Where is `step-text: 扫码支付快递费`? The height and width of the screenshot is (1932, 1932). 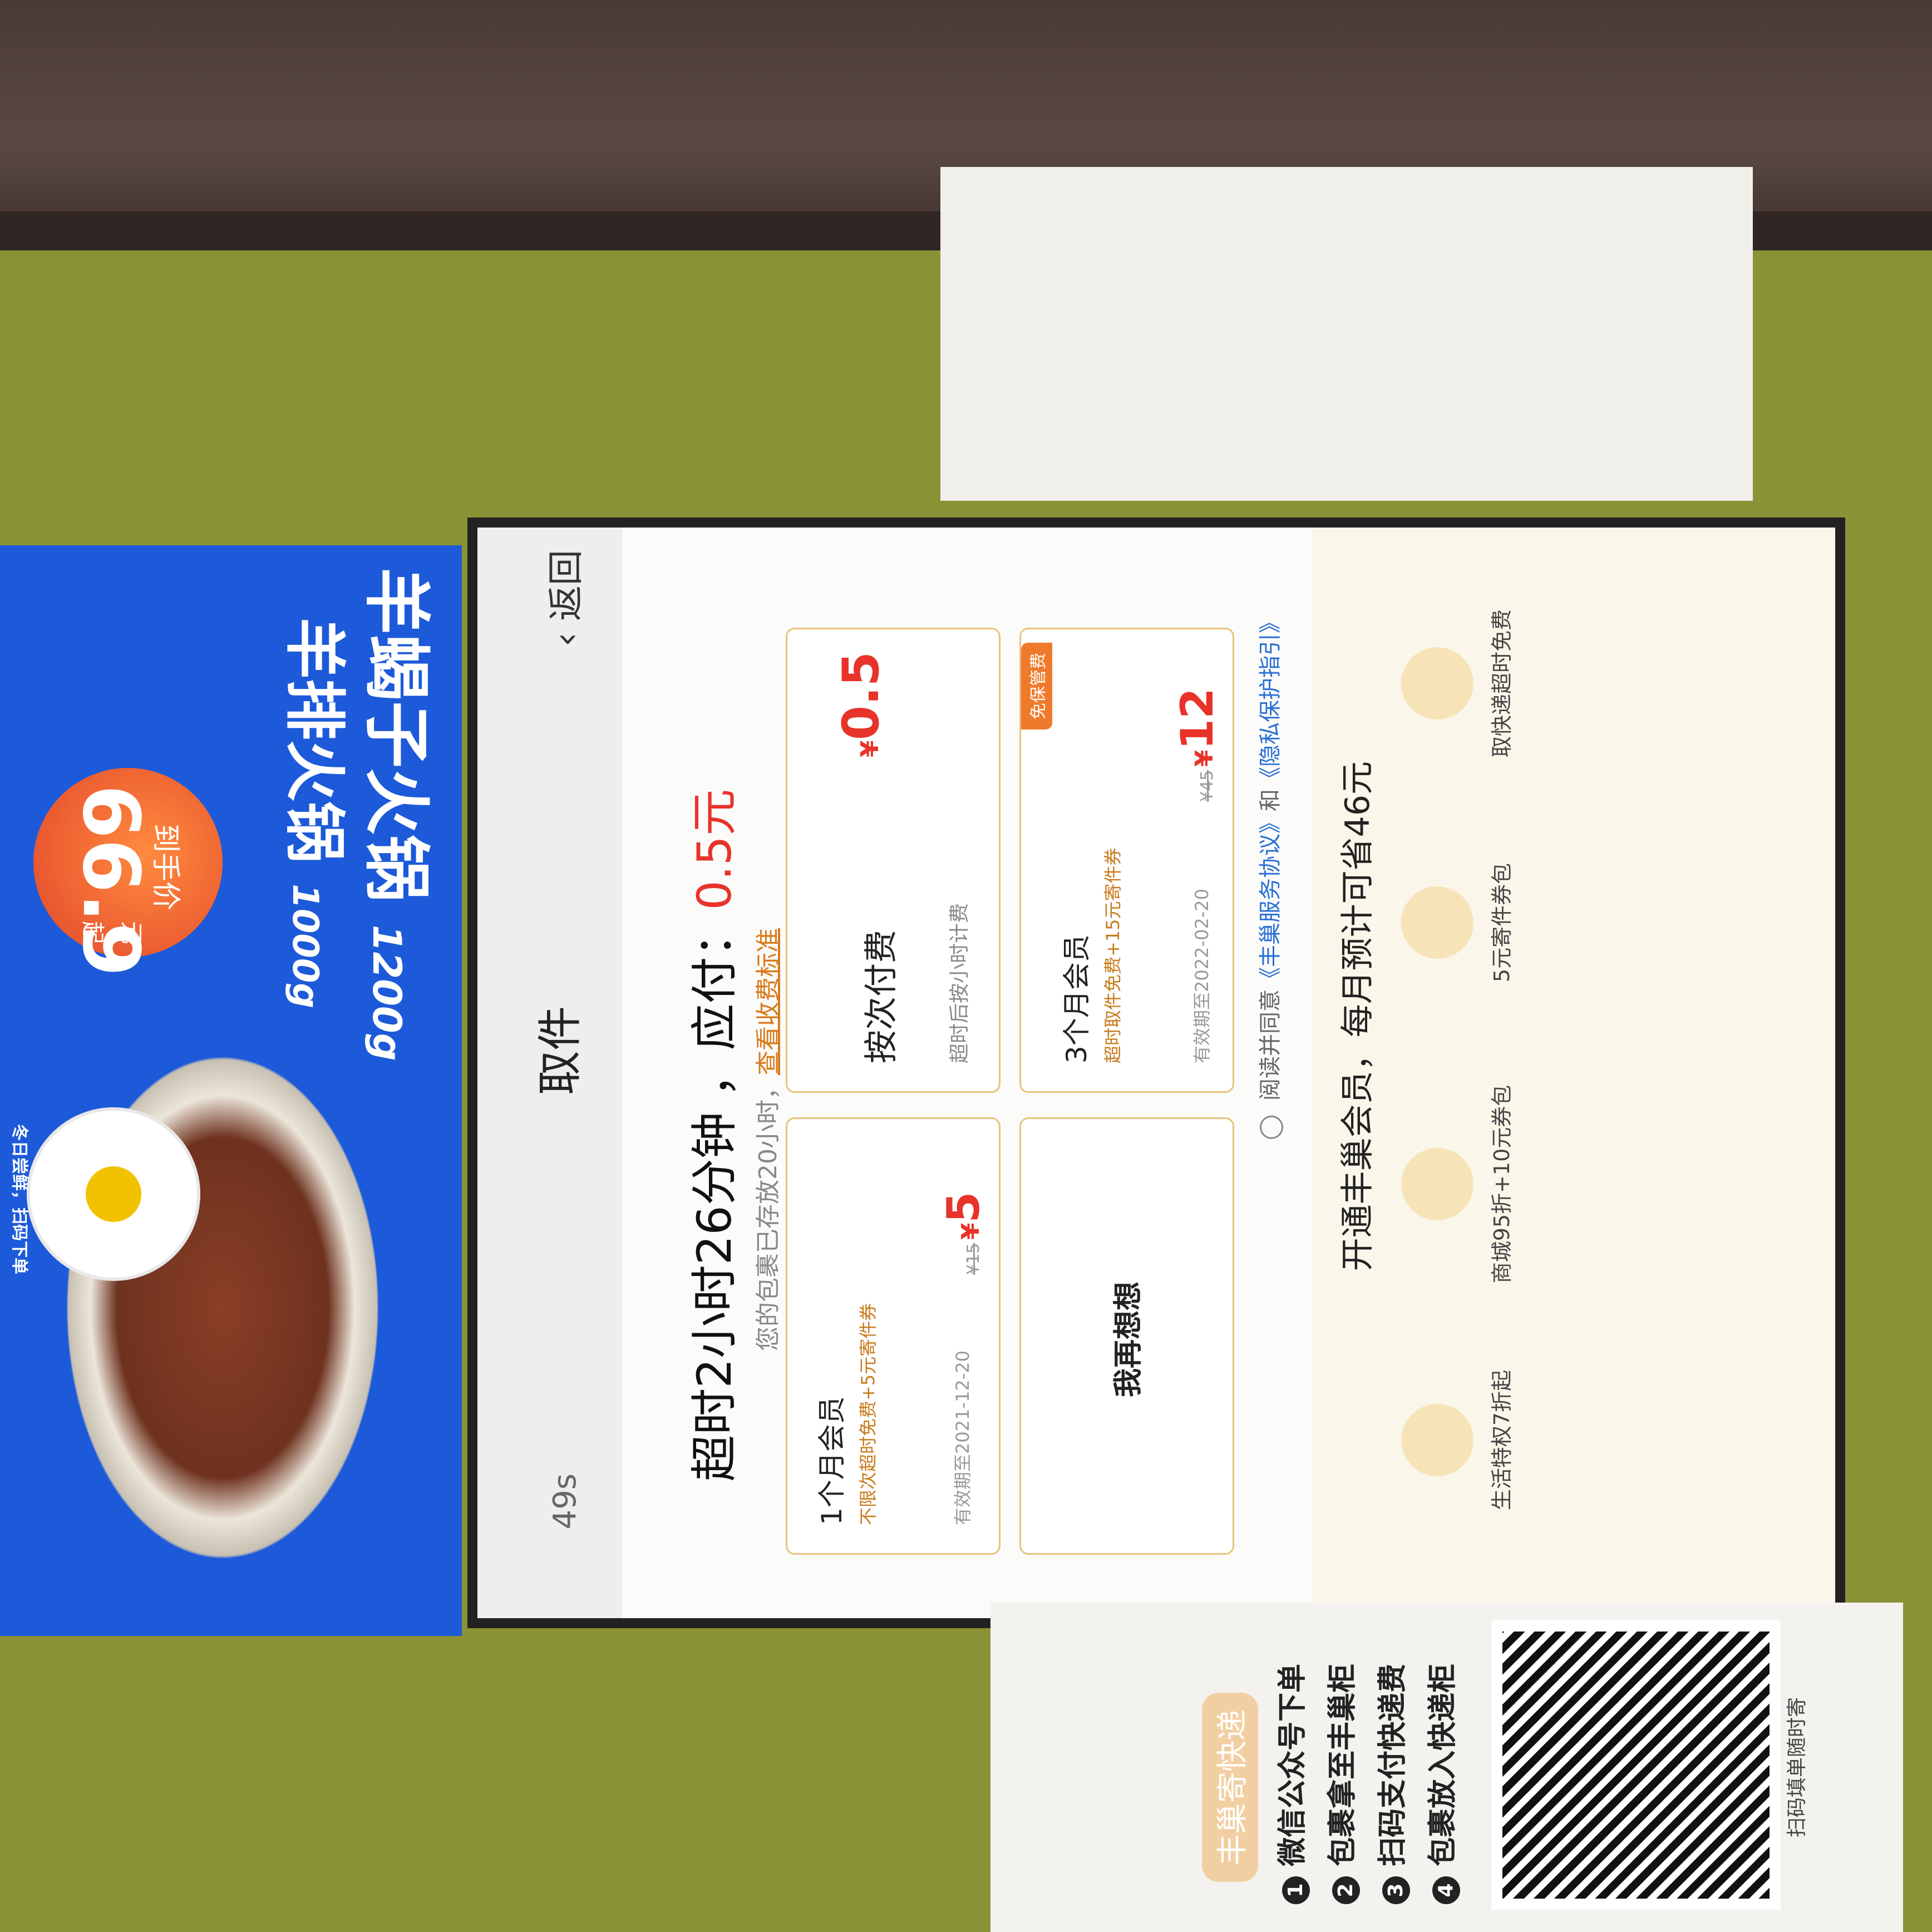
step-text: 扫码支付快递费 is located at coordinates (1392, 1764).